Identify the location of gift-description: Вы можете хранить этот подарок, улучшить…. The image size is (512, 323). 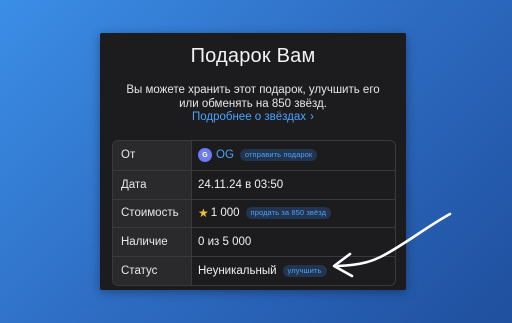
(253, 97).